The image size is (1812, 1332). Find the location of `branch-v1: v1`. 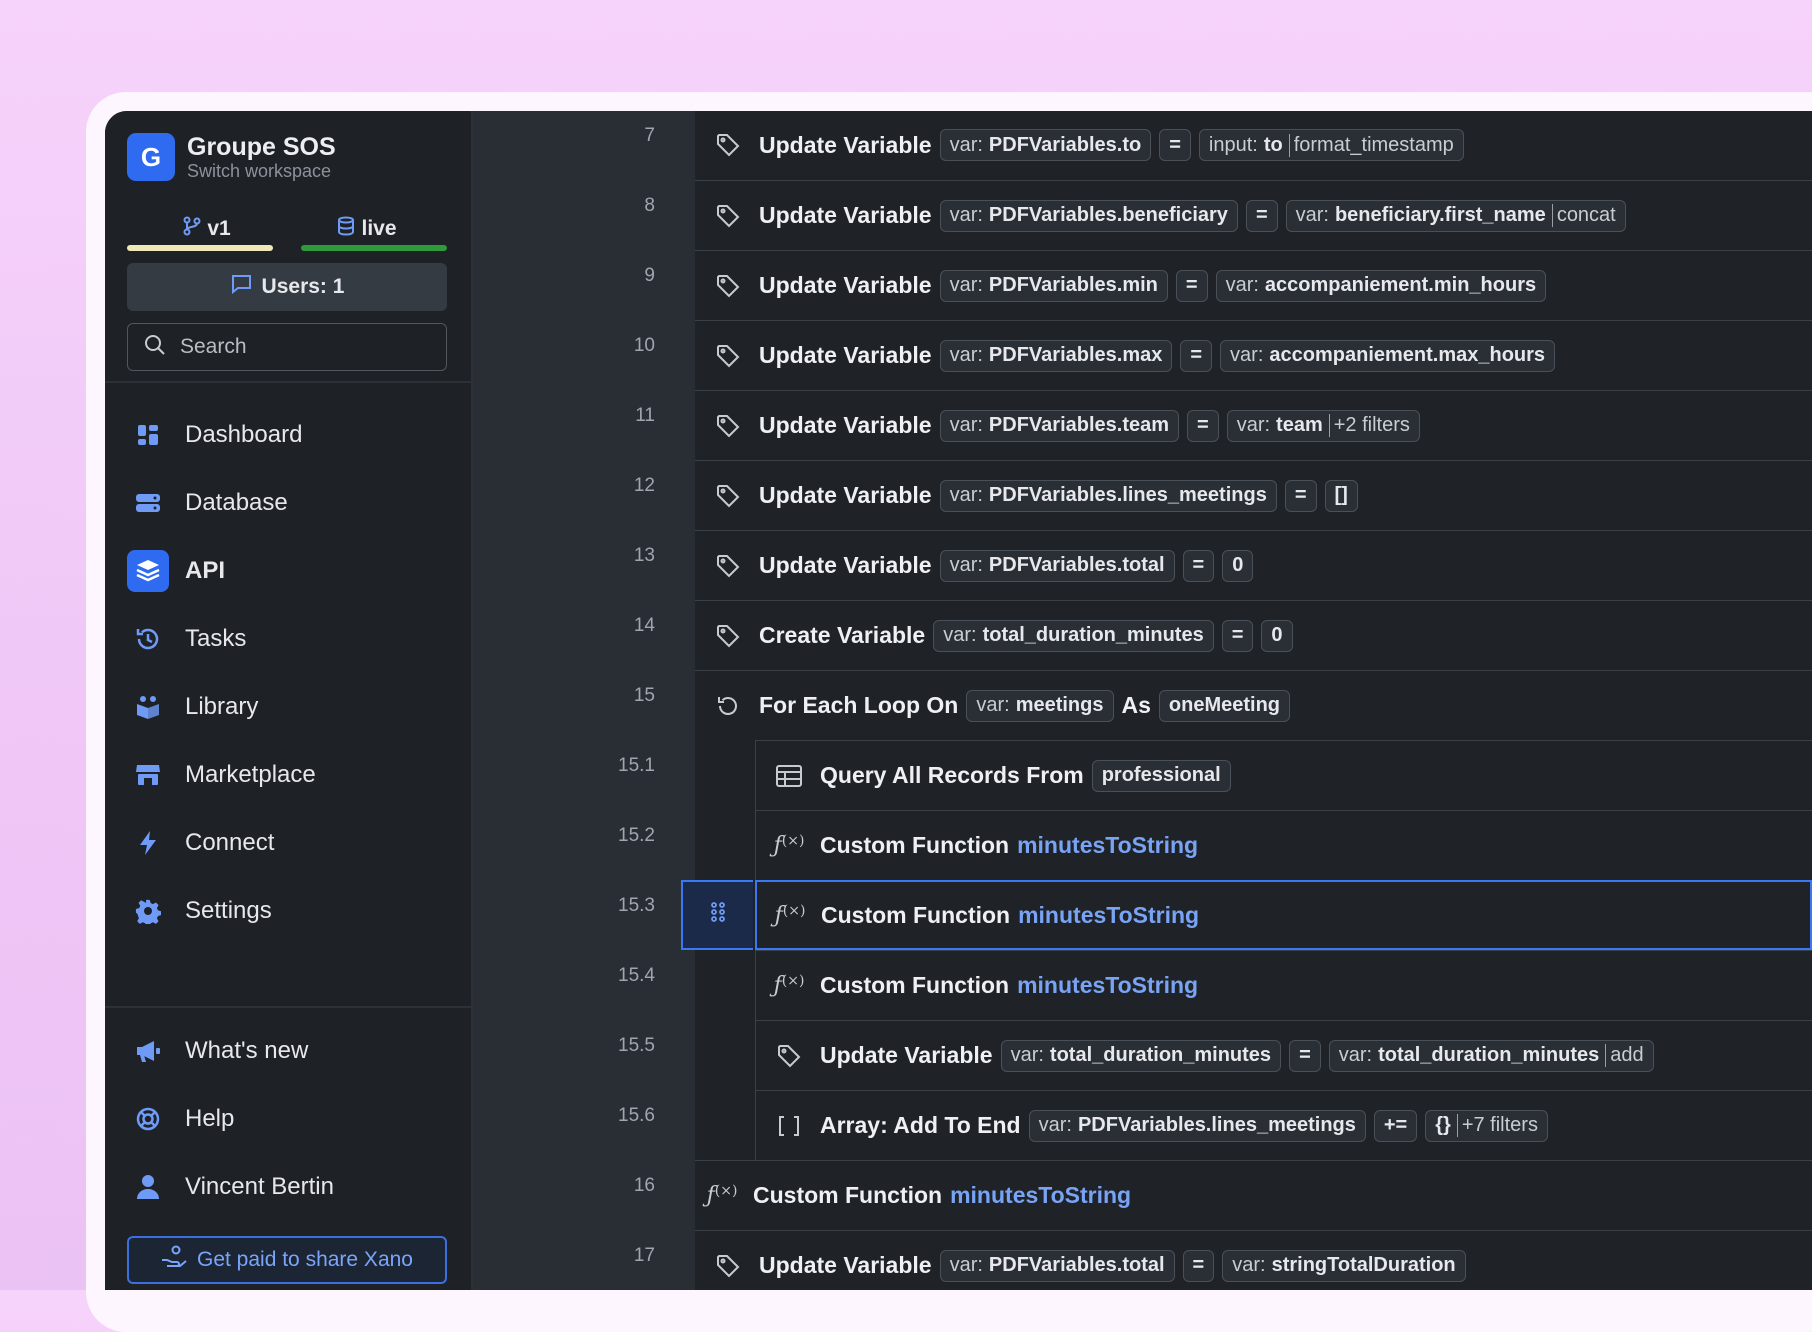

branch-v1: v1 is located at coordinates (207, 229).